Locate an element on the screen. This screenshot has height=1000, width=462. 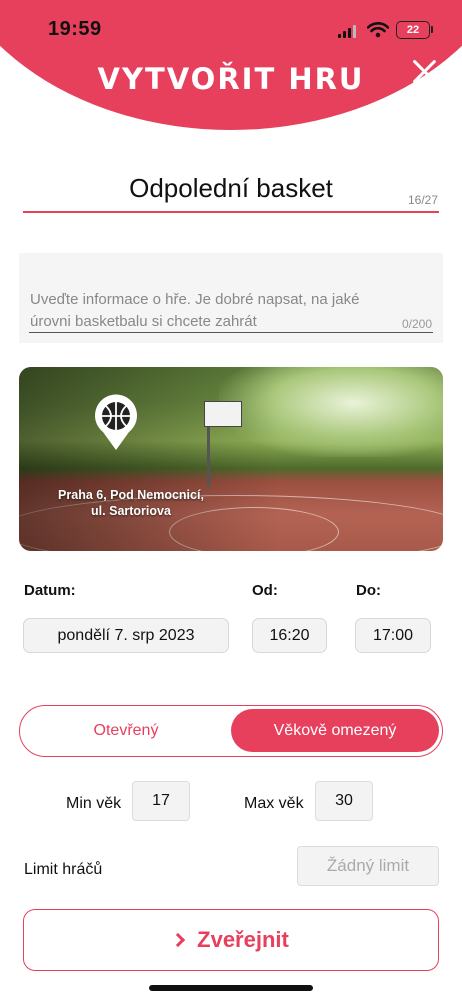
wifi-icon is located at coordinates (378, 30).